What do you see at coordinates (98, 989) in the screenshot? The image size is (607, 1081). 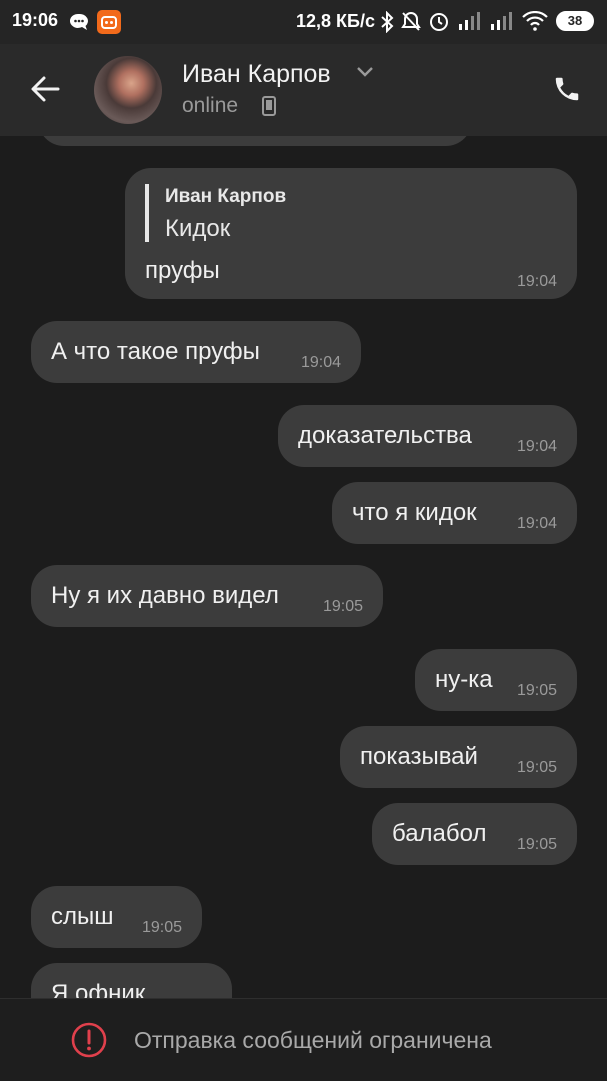 I see `message-text: Я офник` at bounding box center [98, 989].